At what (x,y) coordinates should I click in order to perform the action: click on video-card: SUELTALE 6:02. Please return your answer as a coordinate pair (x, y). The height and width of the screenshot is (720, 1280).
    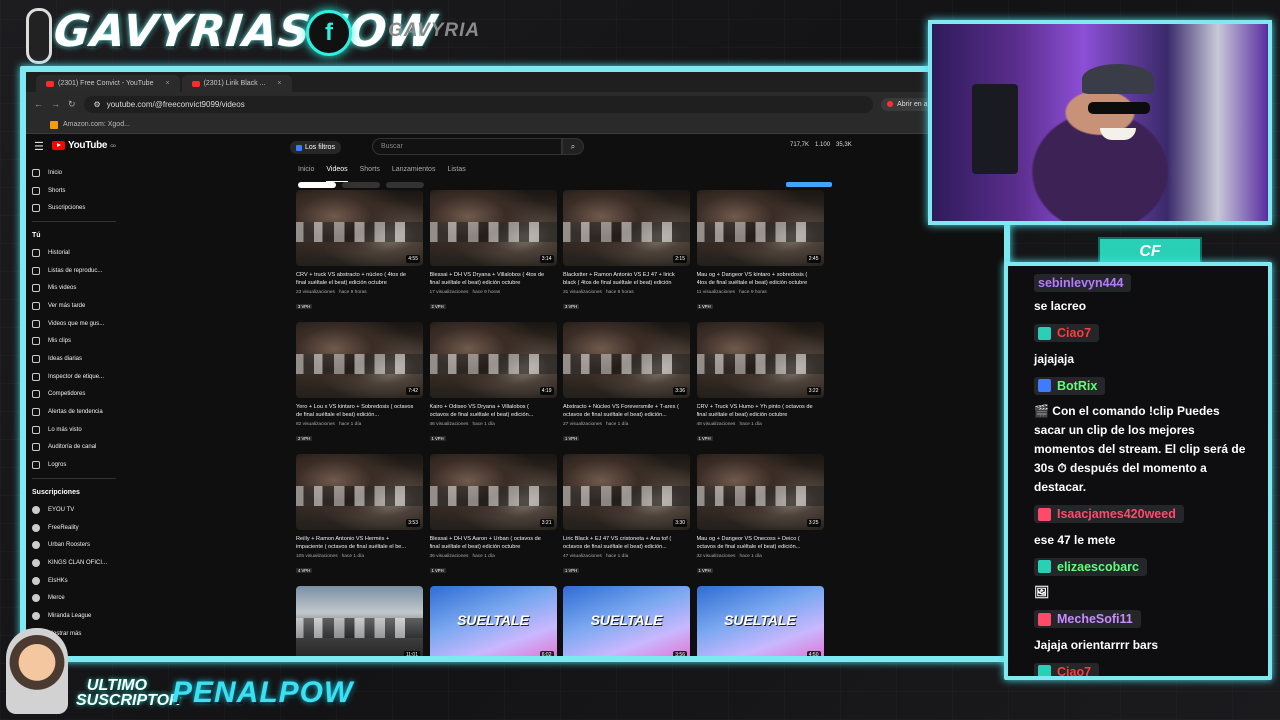
    Looking at the image, I should click on (493, 621).